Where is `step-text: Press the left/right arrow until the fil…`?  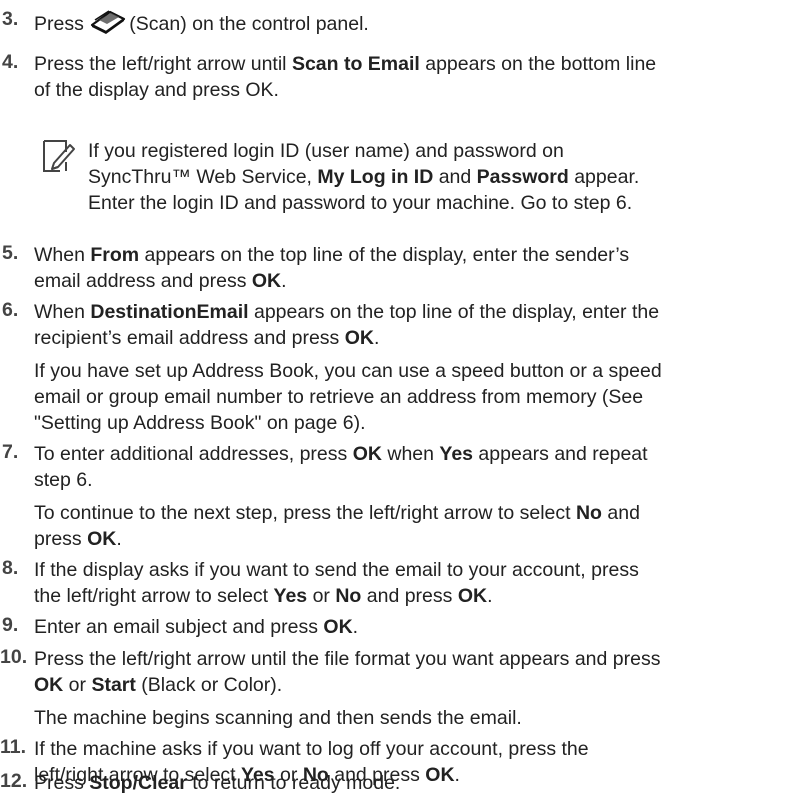
step-text: Press the left/right arrow until the fil… is located at coordinates (419, 688).